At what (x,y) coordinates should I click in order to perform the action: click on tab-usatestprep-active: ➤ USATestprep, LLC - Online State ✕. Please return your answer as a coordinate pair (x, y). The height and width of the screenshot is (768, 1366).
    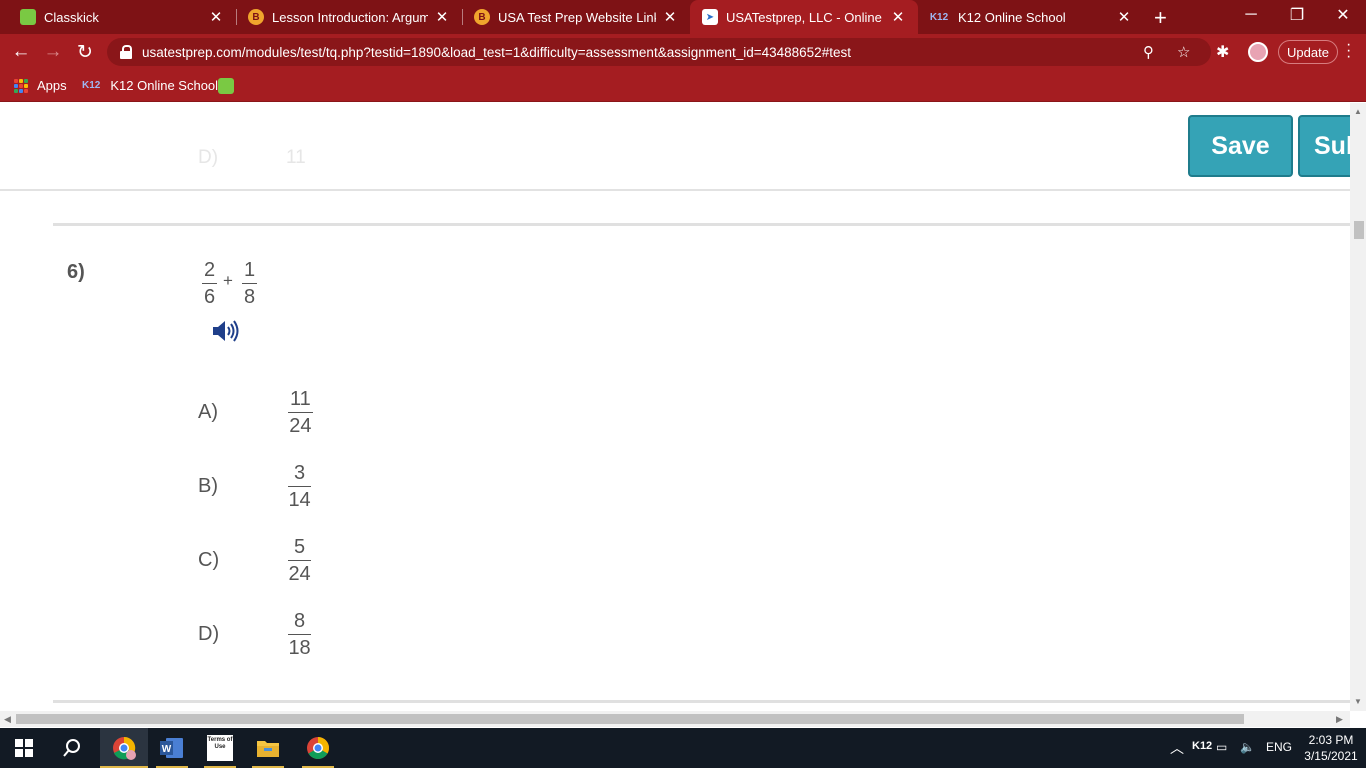
    Looking at the image, I should click on (804, 17).